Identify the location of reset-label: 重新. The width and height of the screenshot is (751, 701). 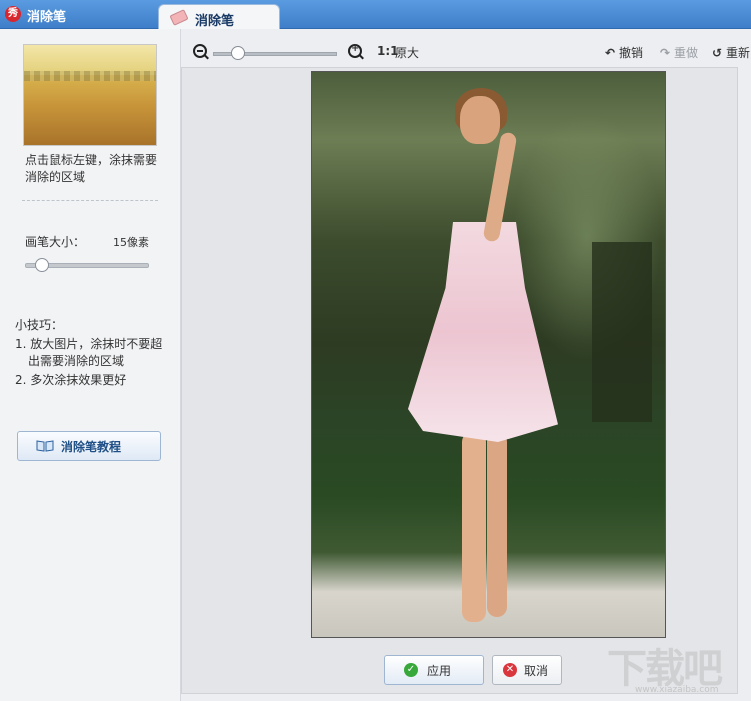
(738, 53).